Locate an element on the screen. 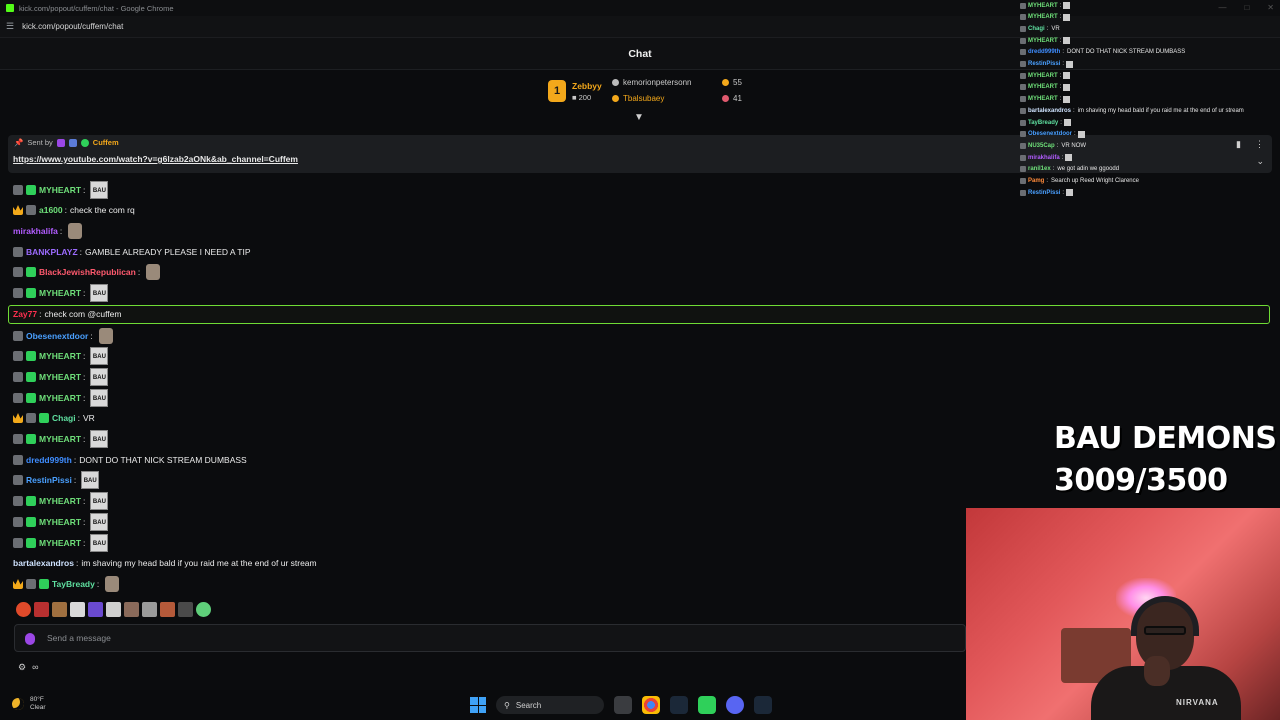 The width and height of the screenshot is (1280, 720). chat-username: TayBready is located at coordinates (73, 584).